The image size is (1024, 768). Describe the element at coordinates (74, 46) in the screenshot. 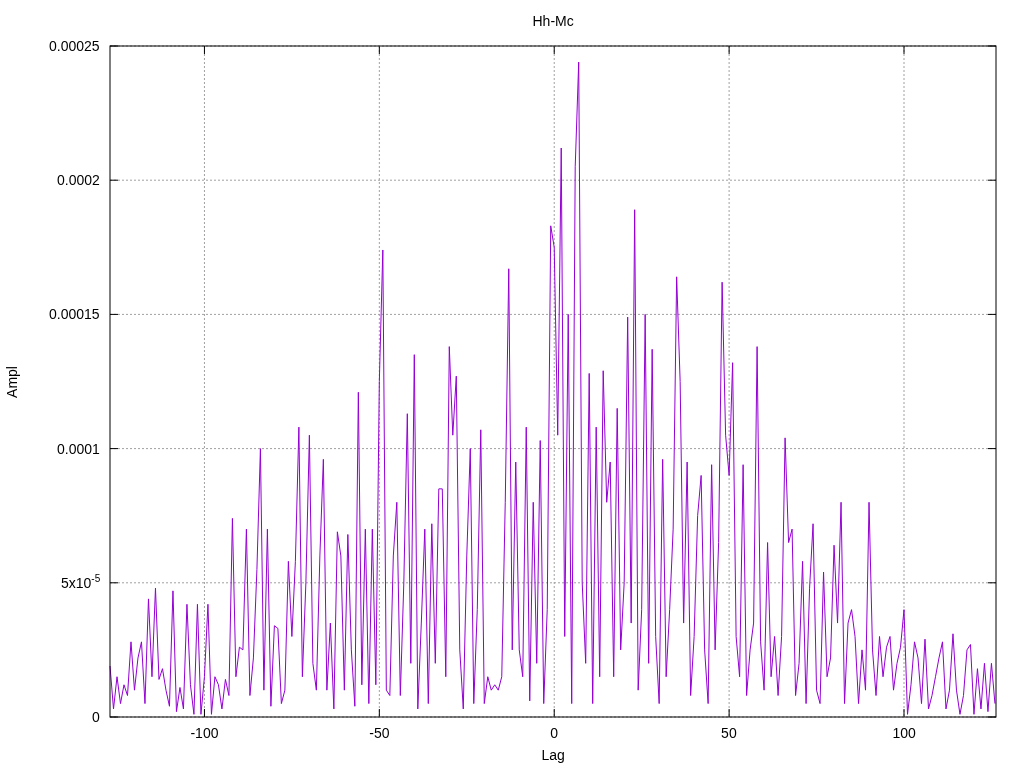

I see `y-tick-label: 0.00025` at that location.